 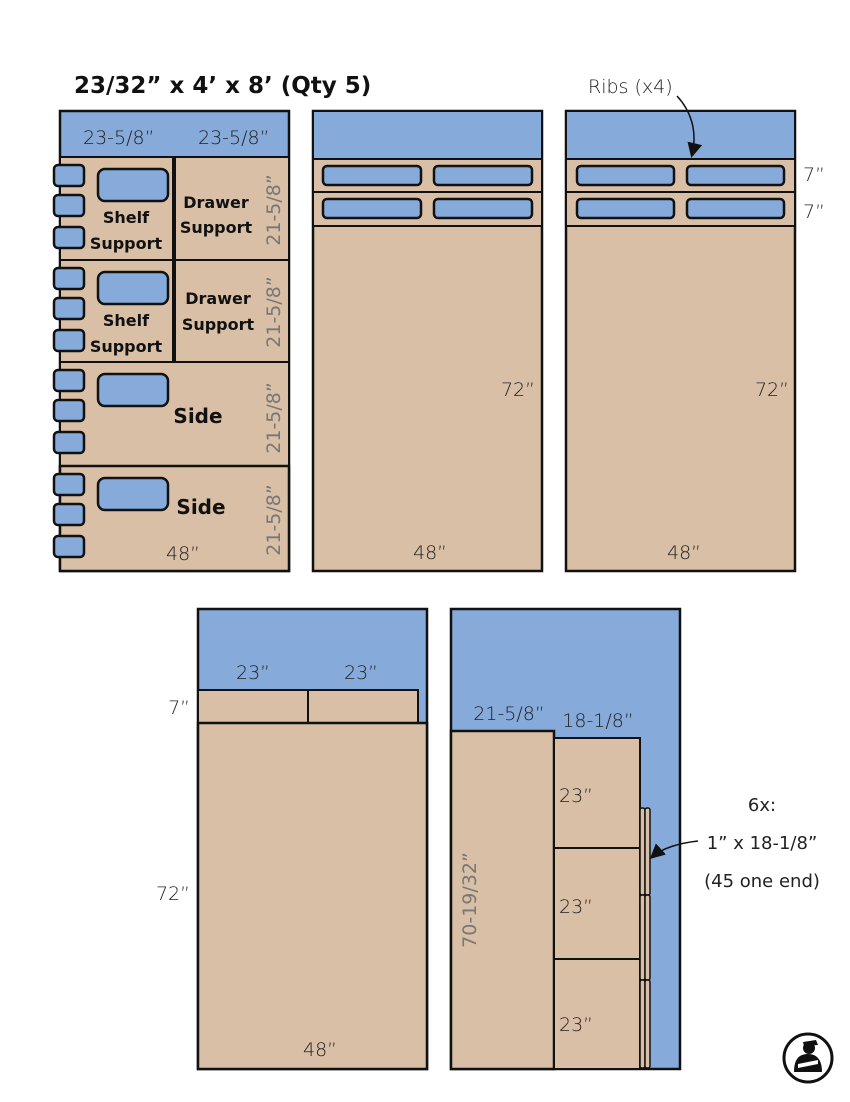 I want to click on sheet-2-width-dim: 48”, so click(x=430, y=553).